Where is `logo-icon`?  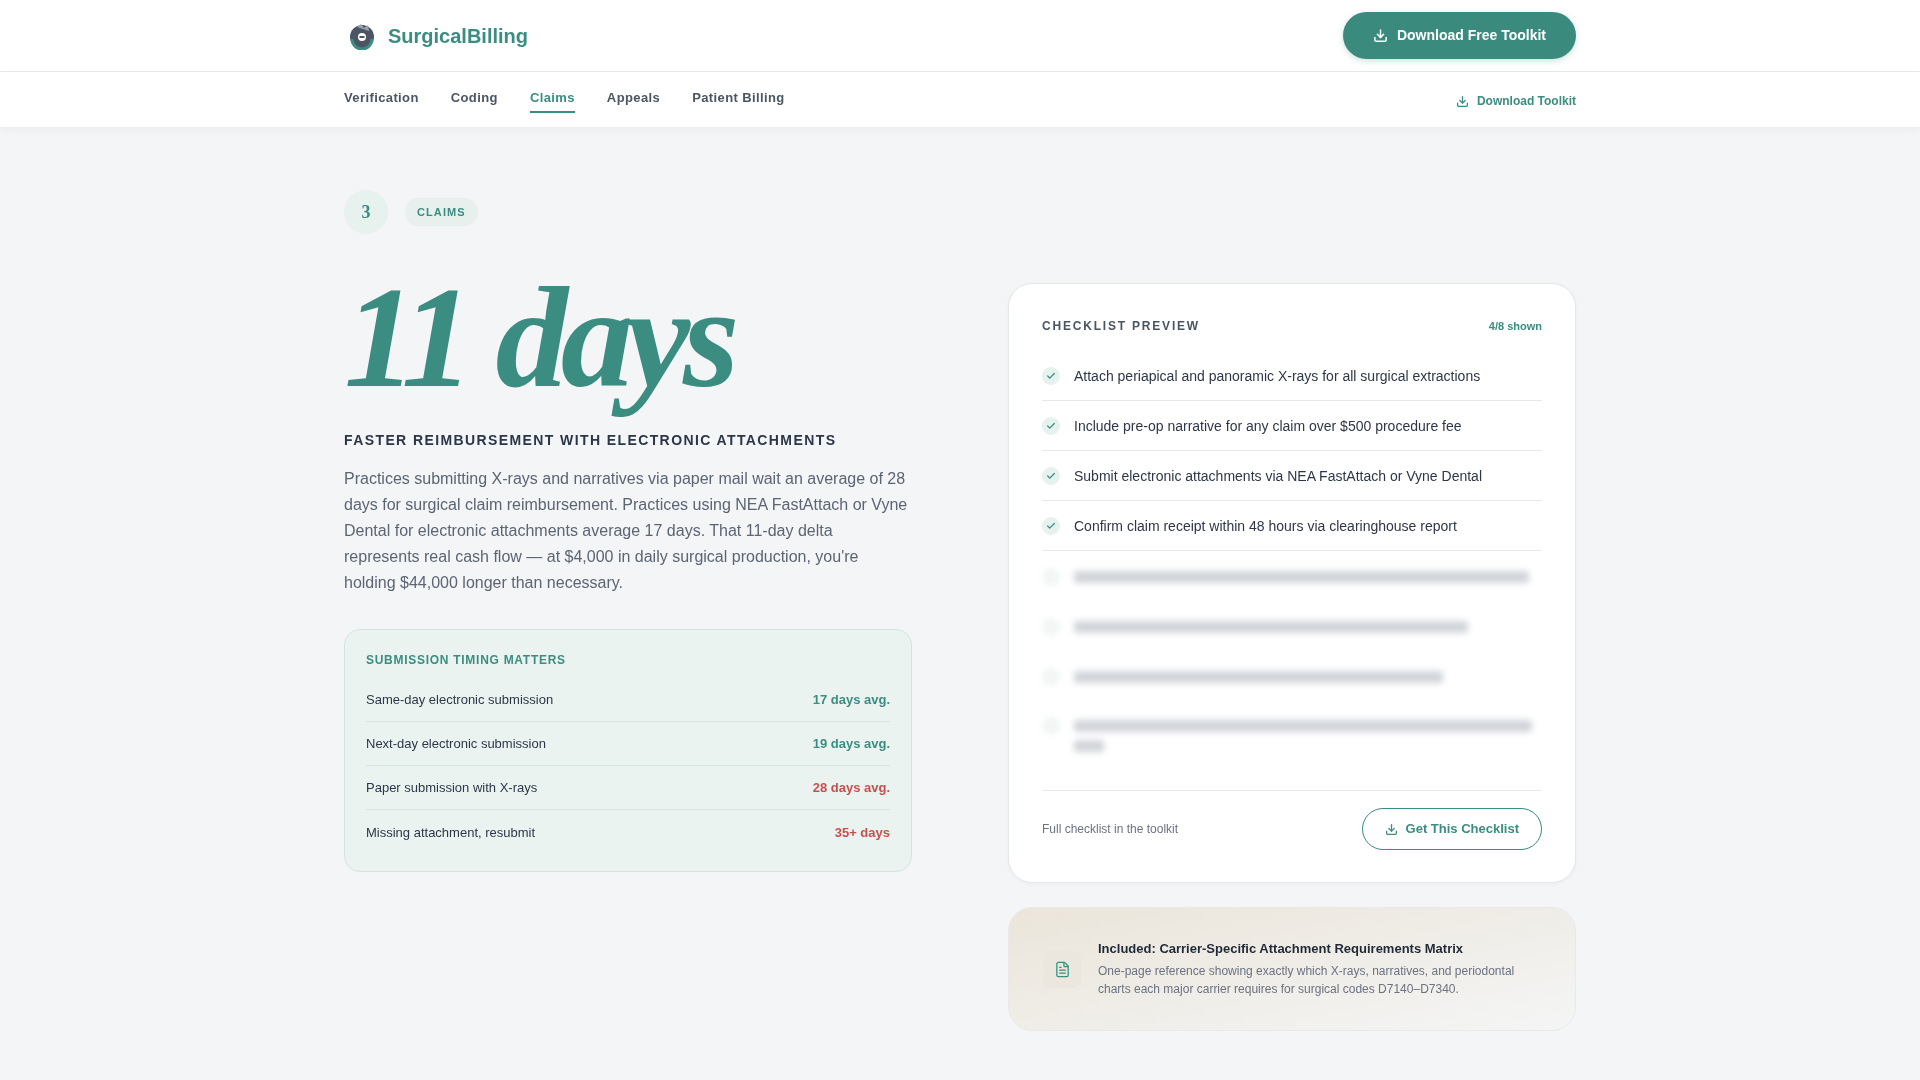 logo-icon is located at coordinates (362, 35).